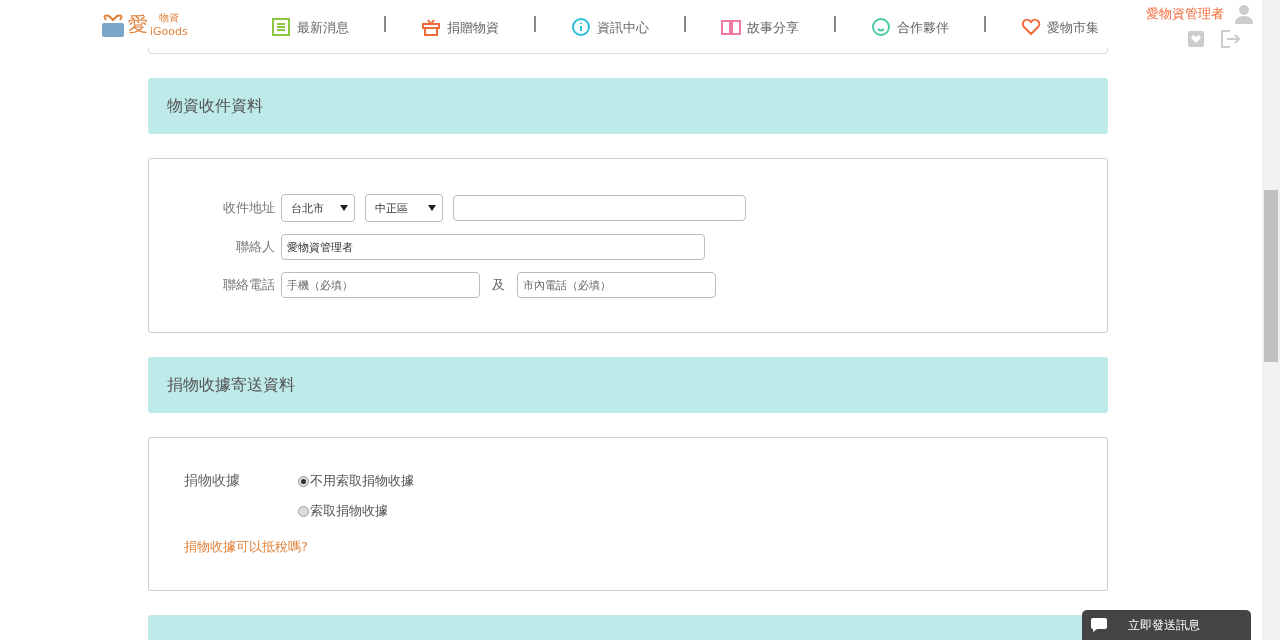  Describe the element at coordinates (169, 31) in the screenshot. I see `logo-brand: iGoods` at that location.